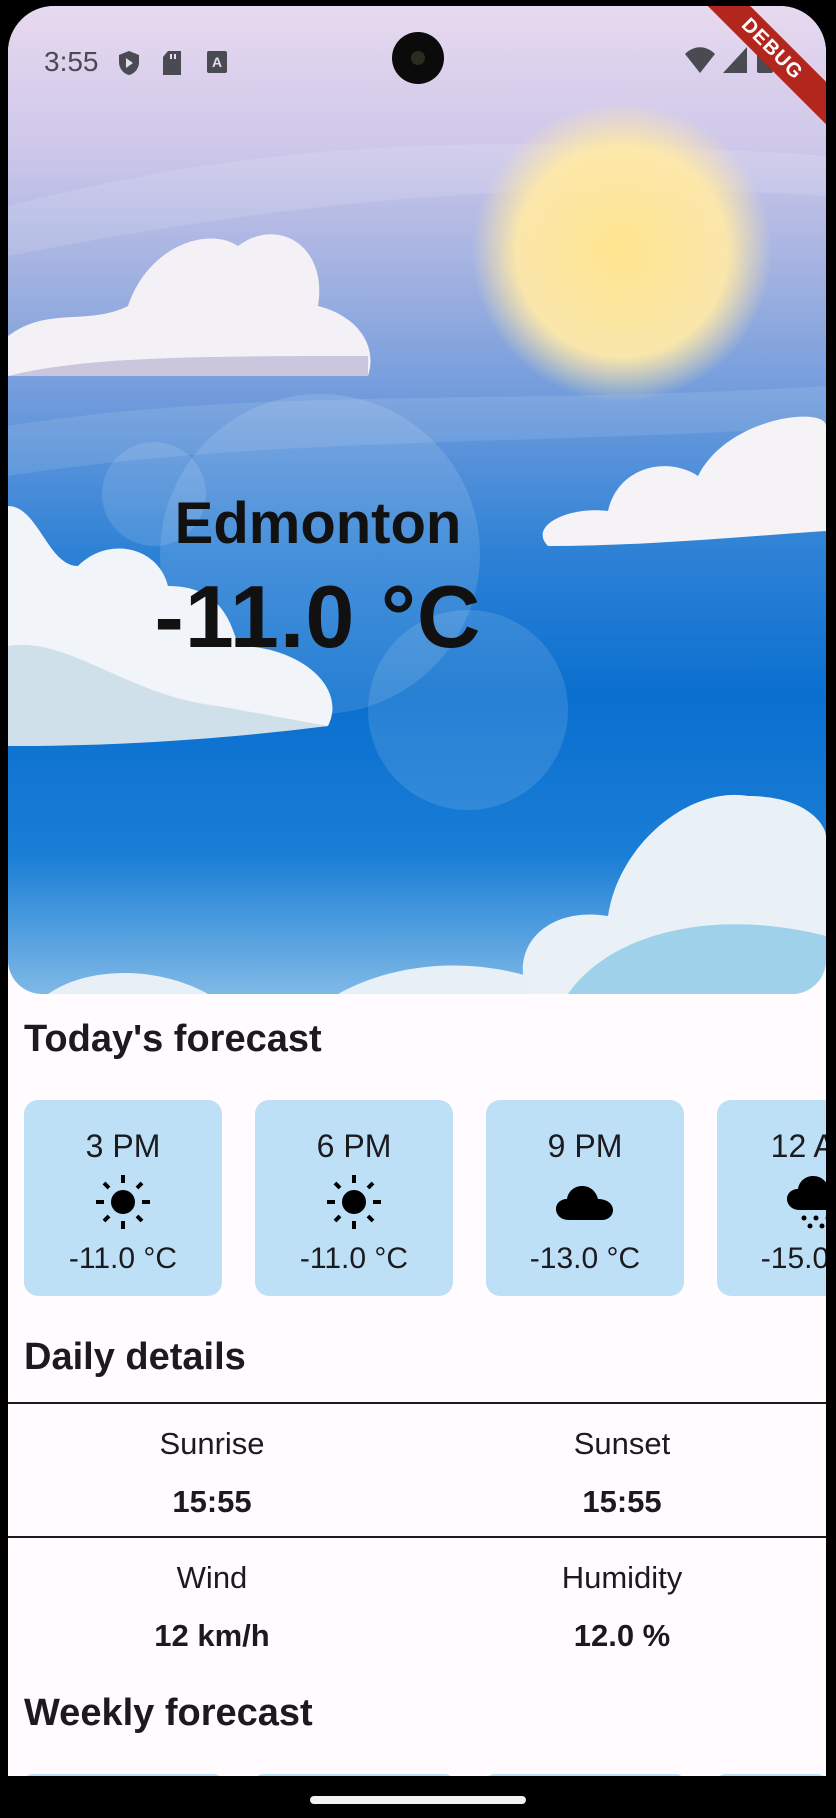 Image resolution: width=836 pixels, height=1818 pixels. Describe the element at coordinates (798, 1146) in the screenshot. I see `hourly-time: 12 AM` at that location.